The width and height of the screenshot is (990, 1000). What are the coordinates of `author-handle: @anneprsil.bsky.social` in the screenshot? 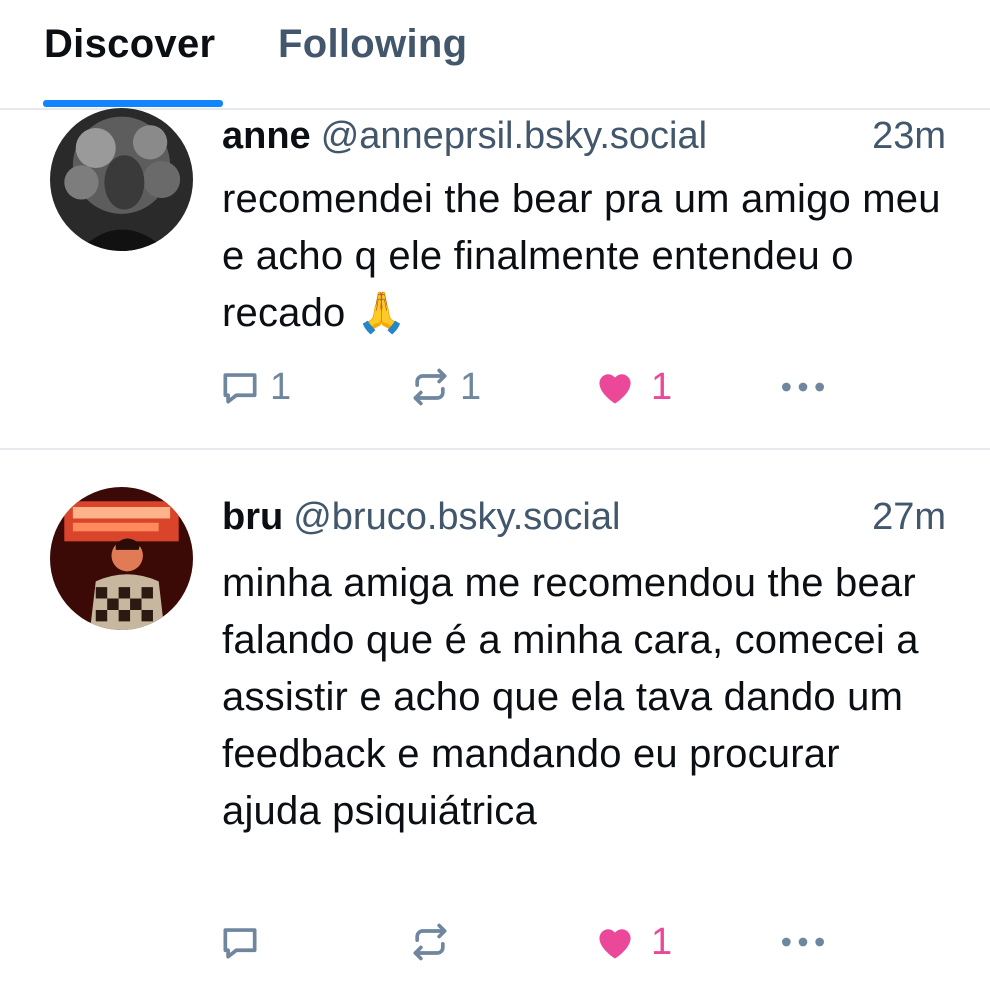 It's located at (514, 136).